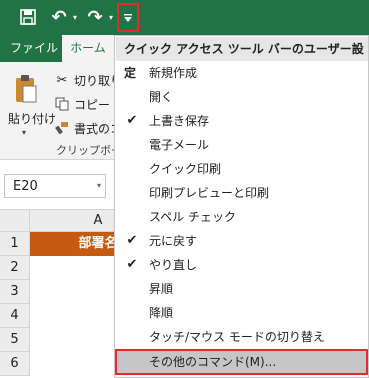 This screenshot has width=369, height=378. What do you see at coordinates (88, 80) in the screenshot?
I see `cut-button: ✂ 切り取り` at bounding box center [88, 80].